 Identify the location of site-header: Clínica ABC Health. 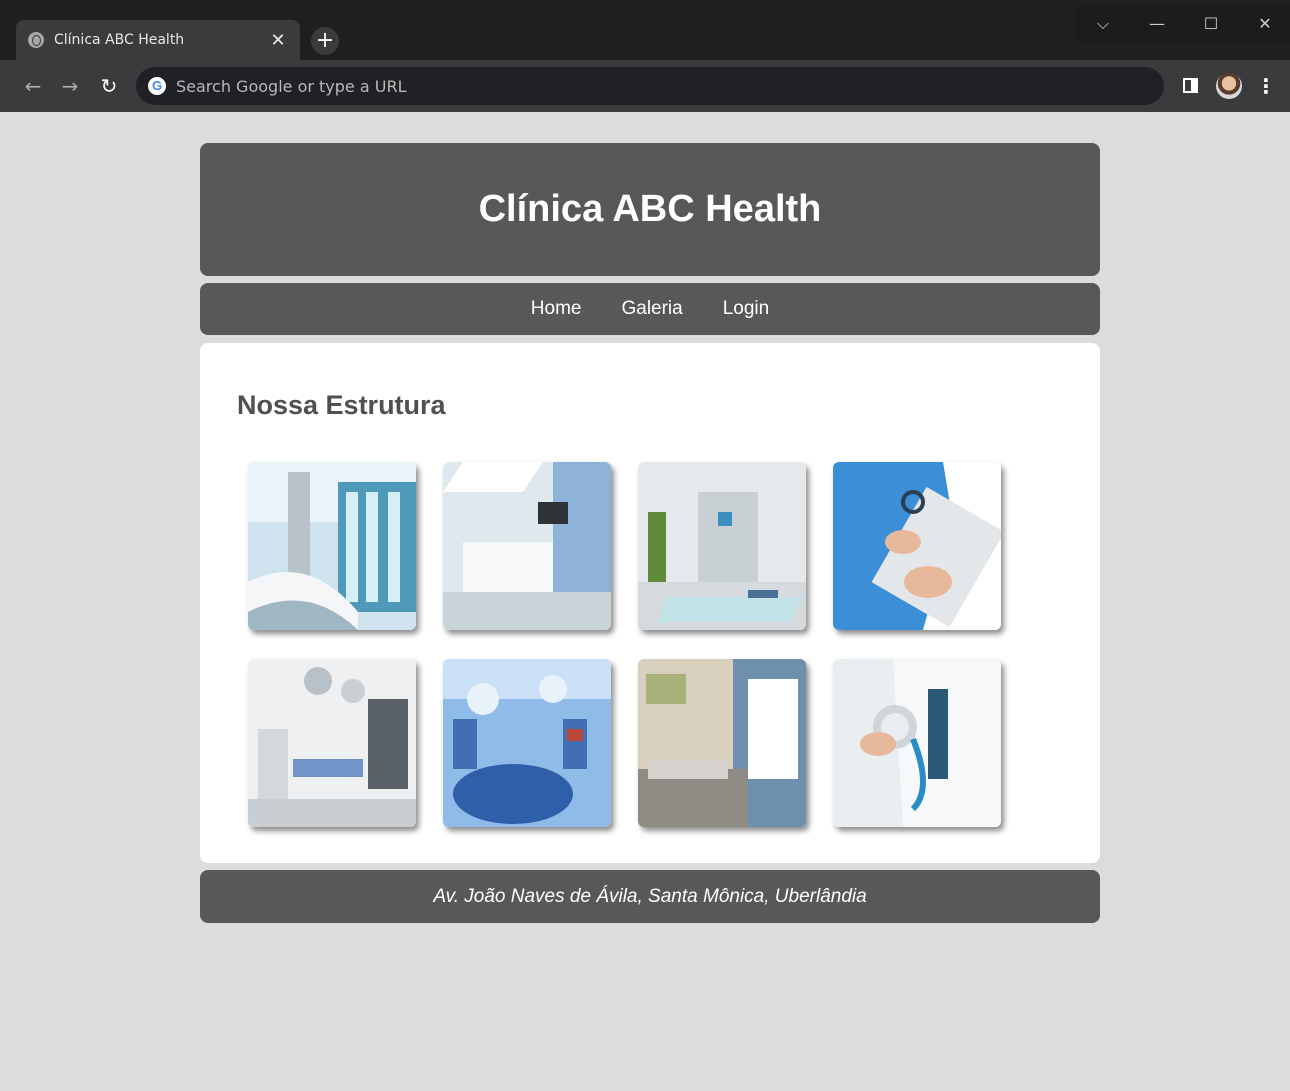
(650, 209).